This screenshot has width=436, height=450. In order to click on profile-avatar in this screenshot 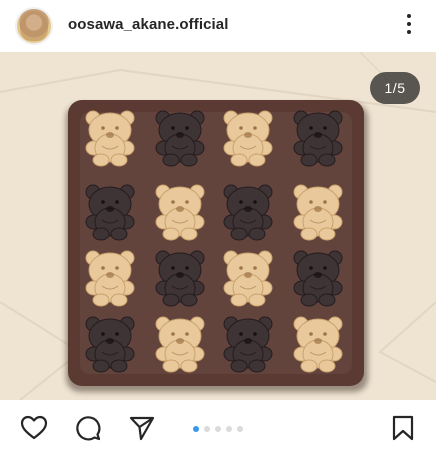, I will do `click(34, 26)`.